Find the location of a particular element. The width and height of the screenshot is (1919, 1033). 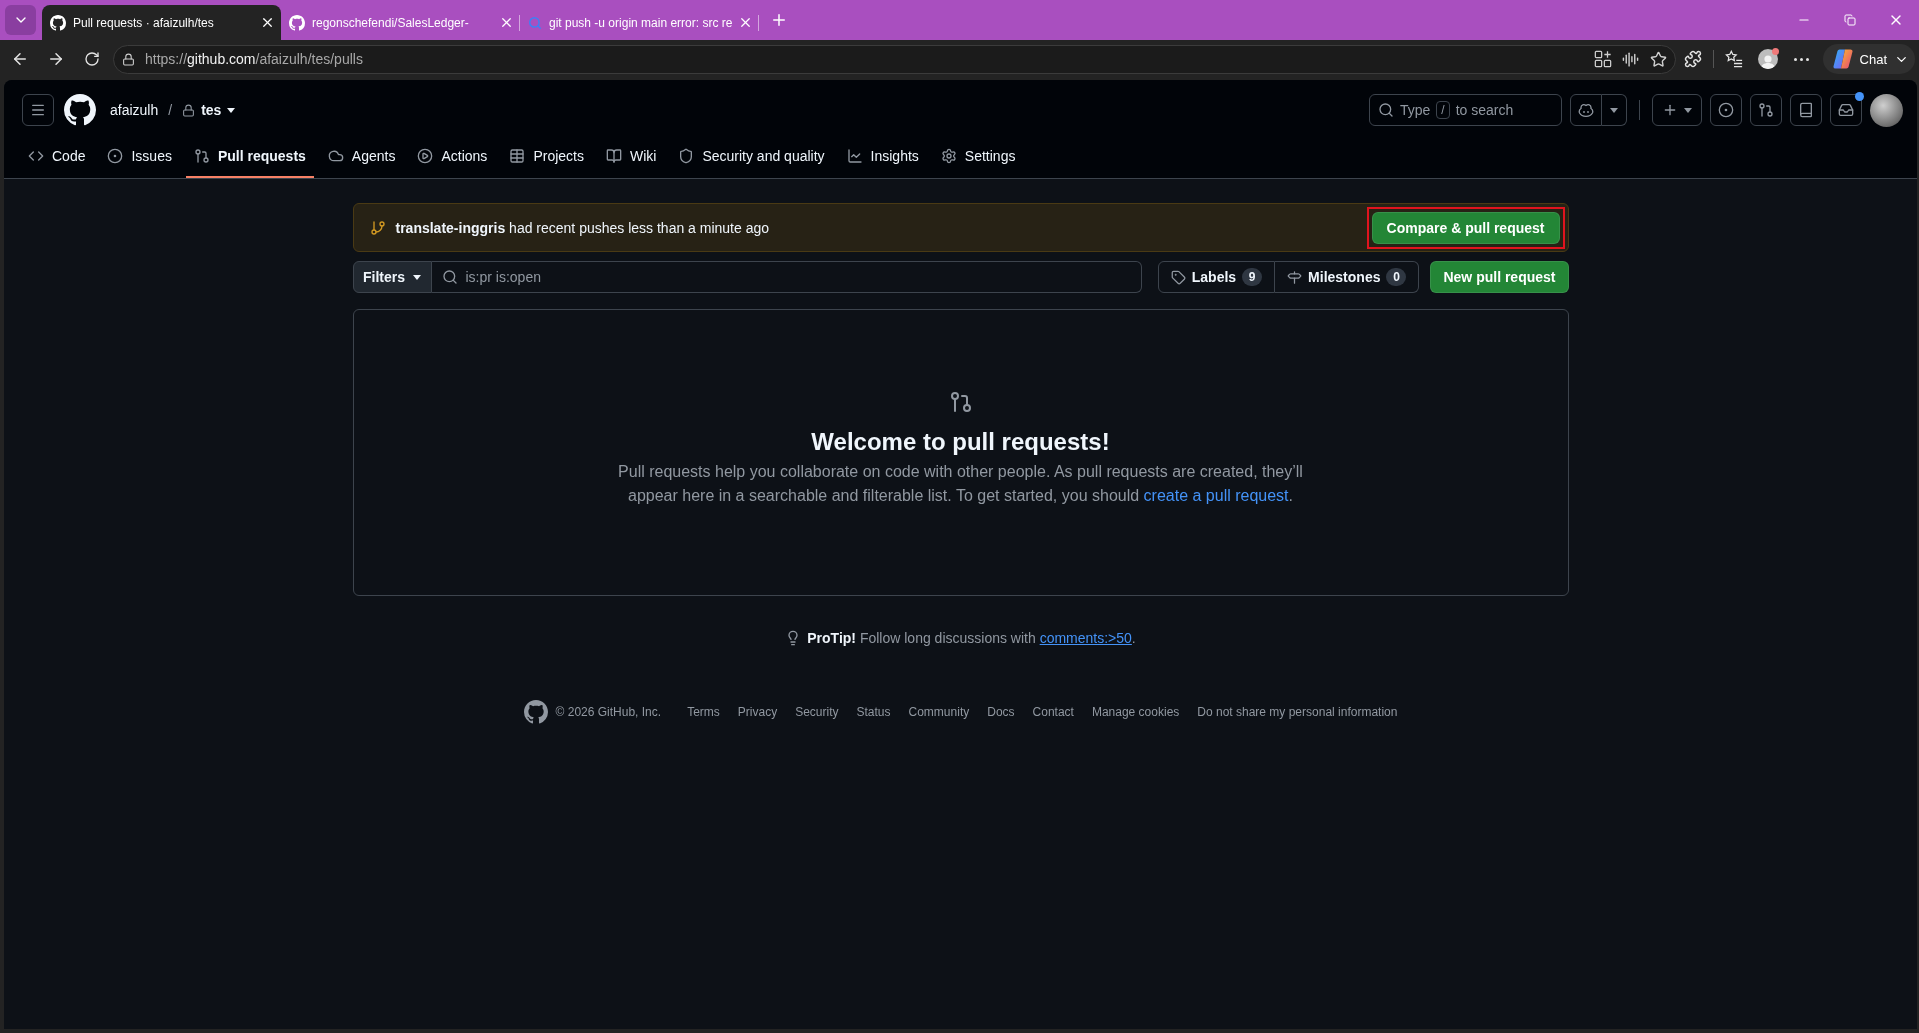

owner-link: afaizulh is located at coordinates (134, 110).